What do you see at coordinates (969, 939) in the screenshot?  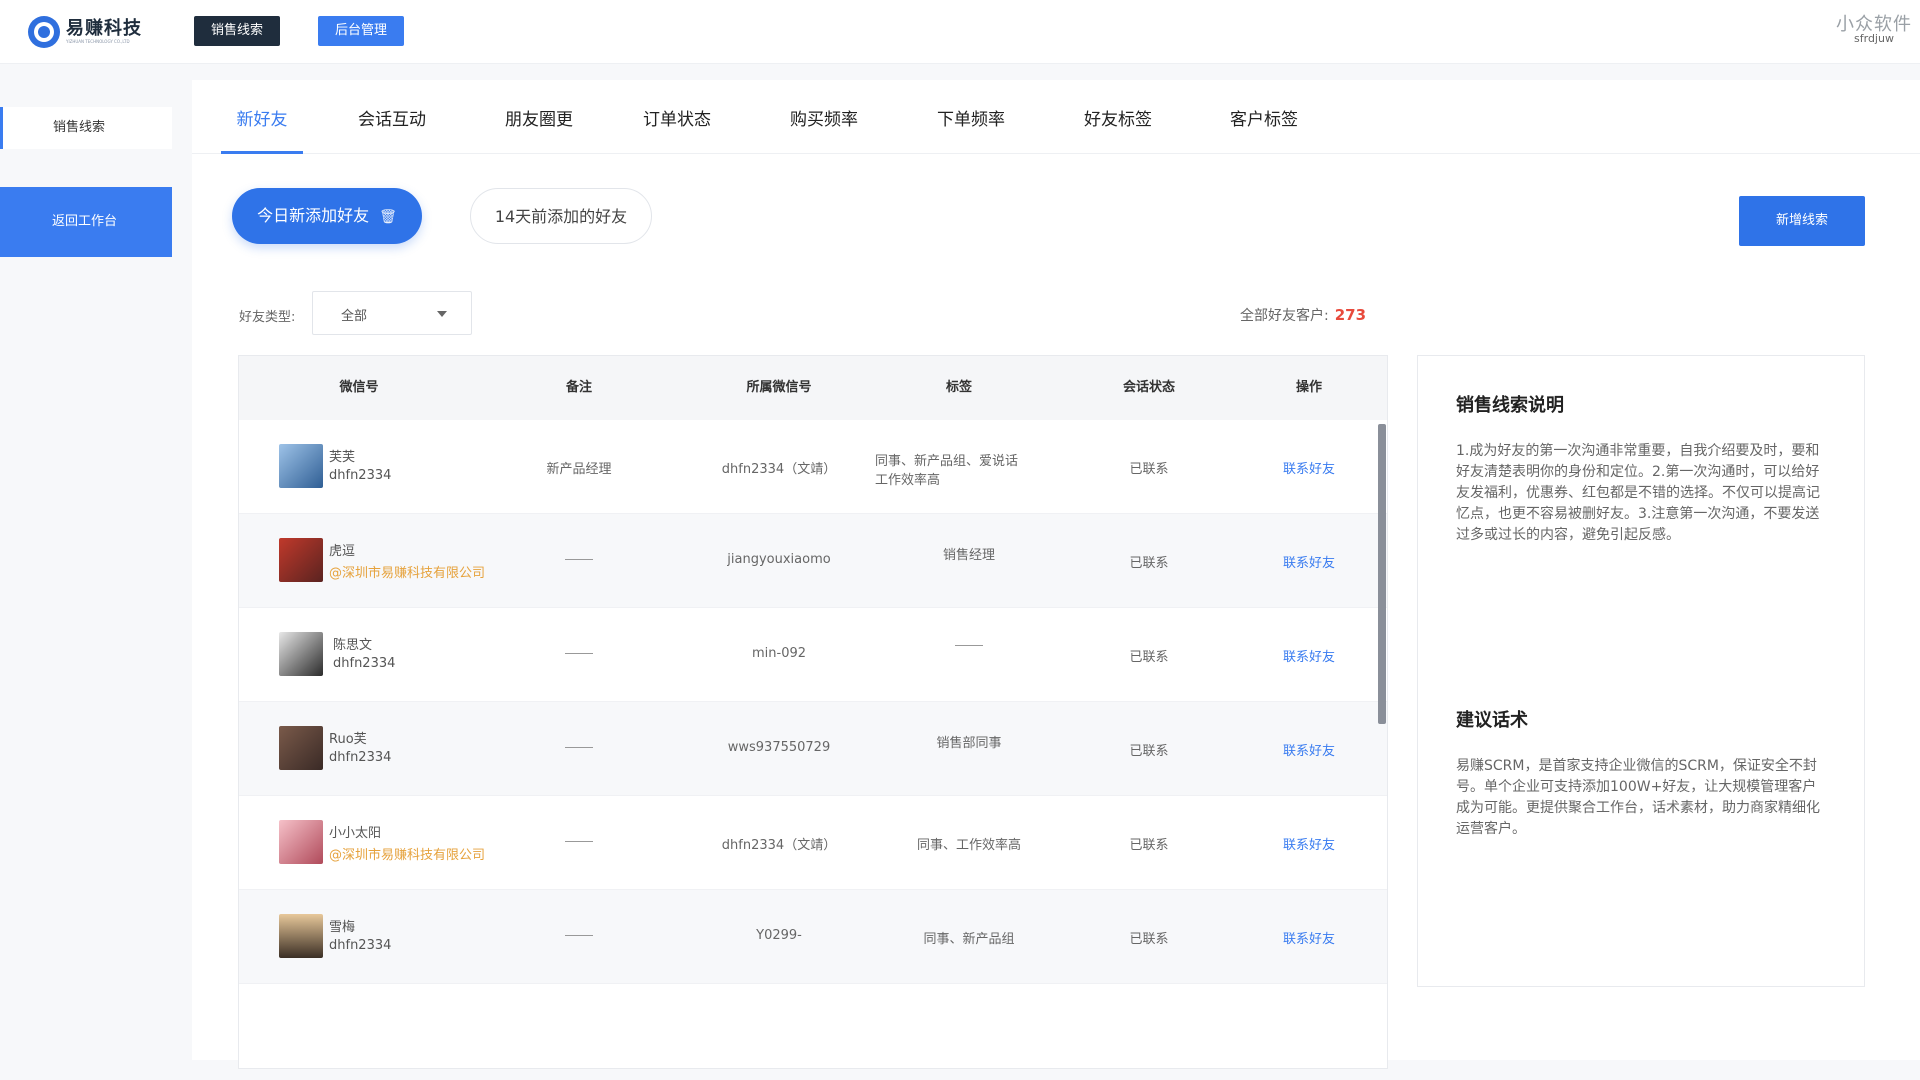 I see `friend-tags: 同事、新产品组` at bounding box center [969, 939].